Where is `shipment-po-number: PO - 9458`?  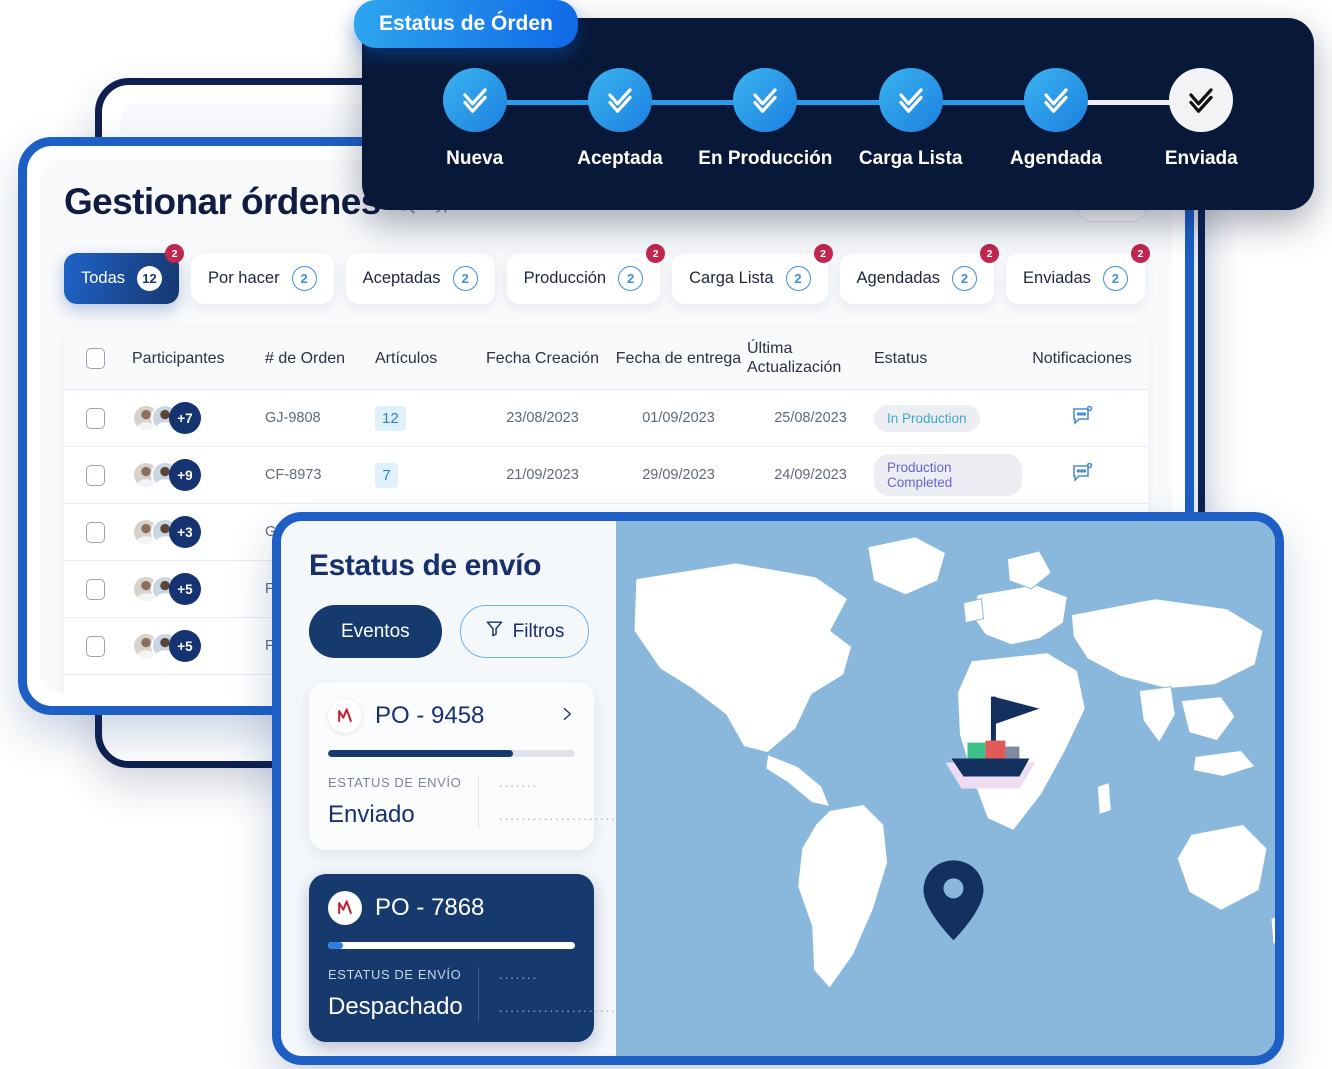 shipment-po-number: PO - 9458 is located at coordinates (430, 715).